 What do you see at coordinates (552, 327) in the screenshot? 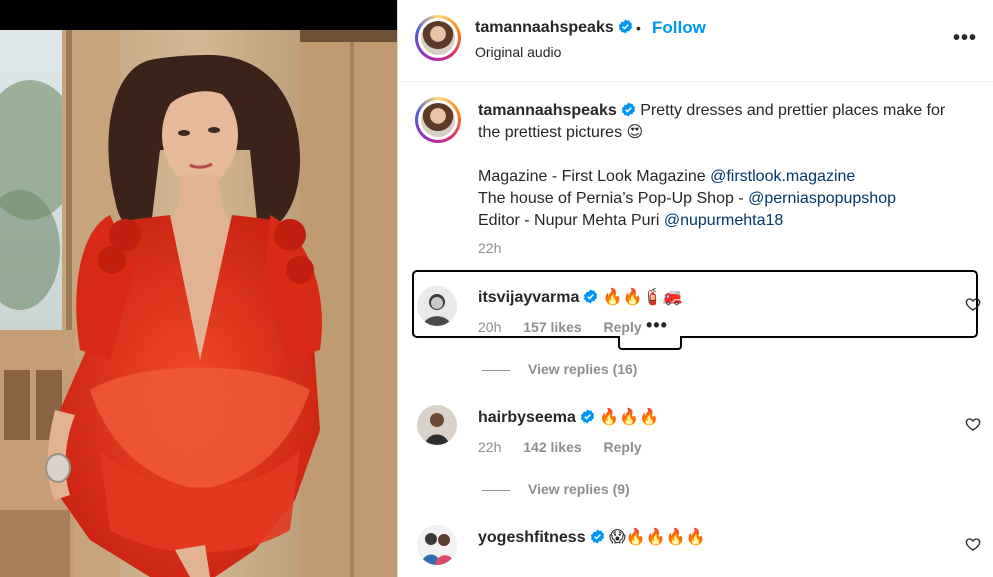
I see `comment-likes: 157 likes` at bounding box center [552, 327].